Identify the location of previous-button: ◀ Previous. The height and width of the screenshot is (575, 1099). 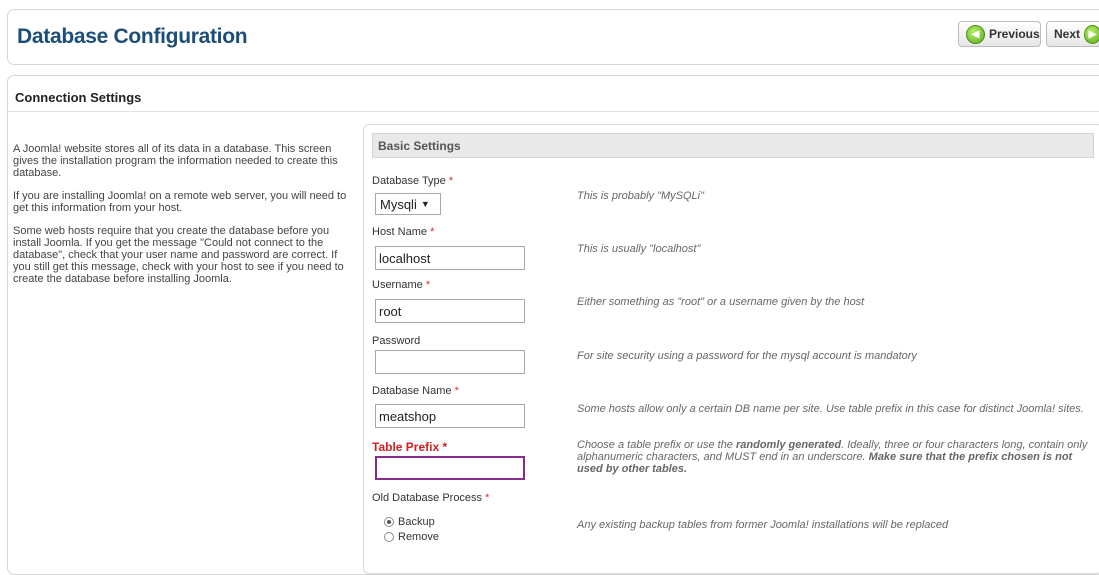
(999, 34).